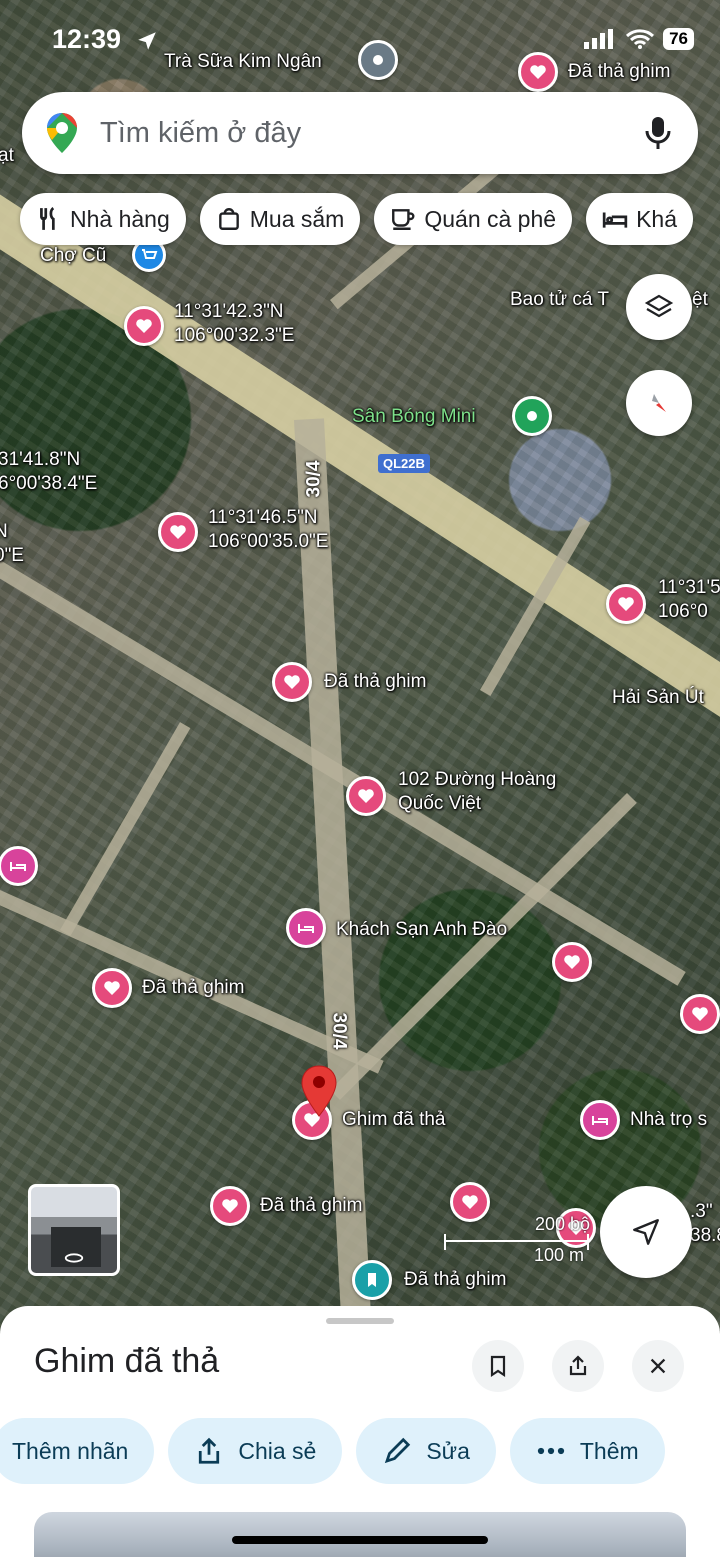 The image size is (720, 1557). Describe the element at coordinates (394, 1119) in the screenshot. I see `selected-pin-label: Ghim đã thả` at that location.